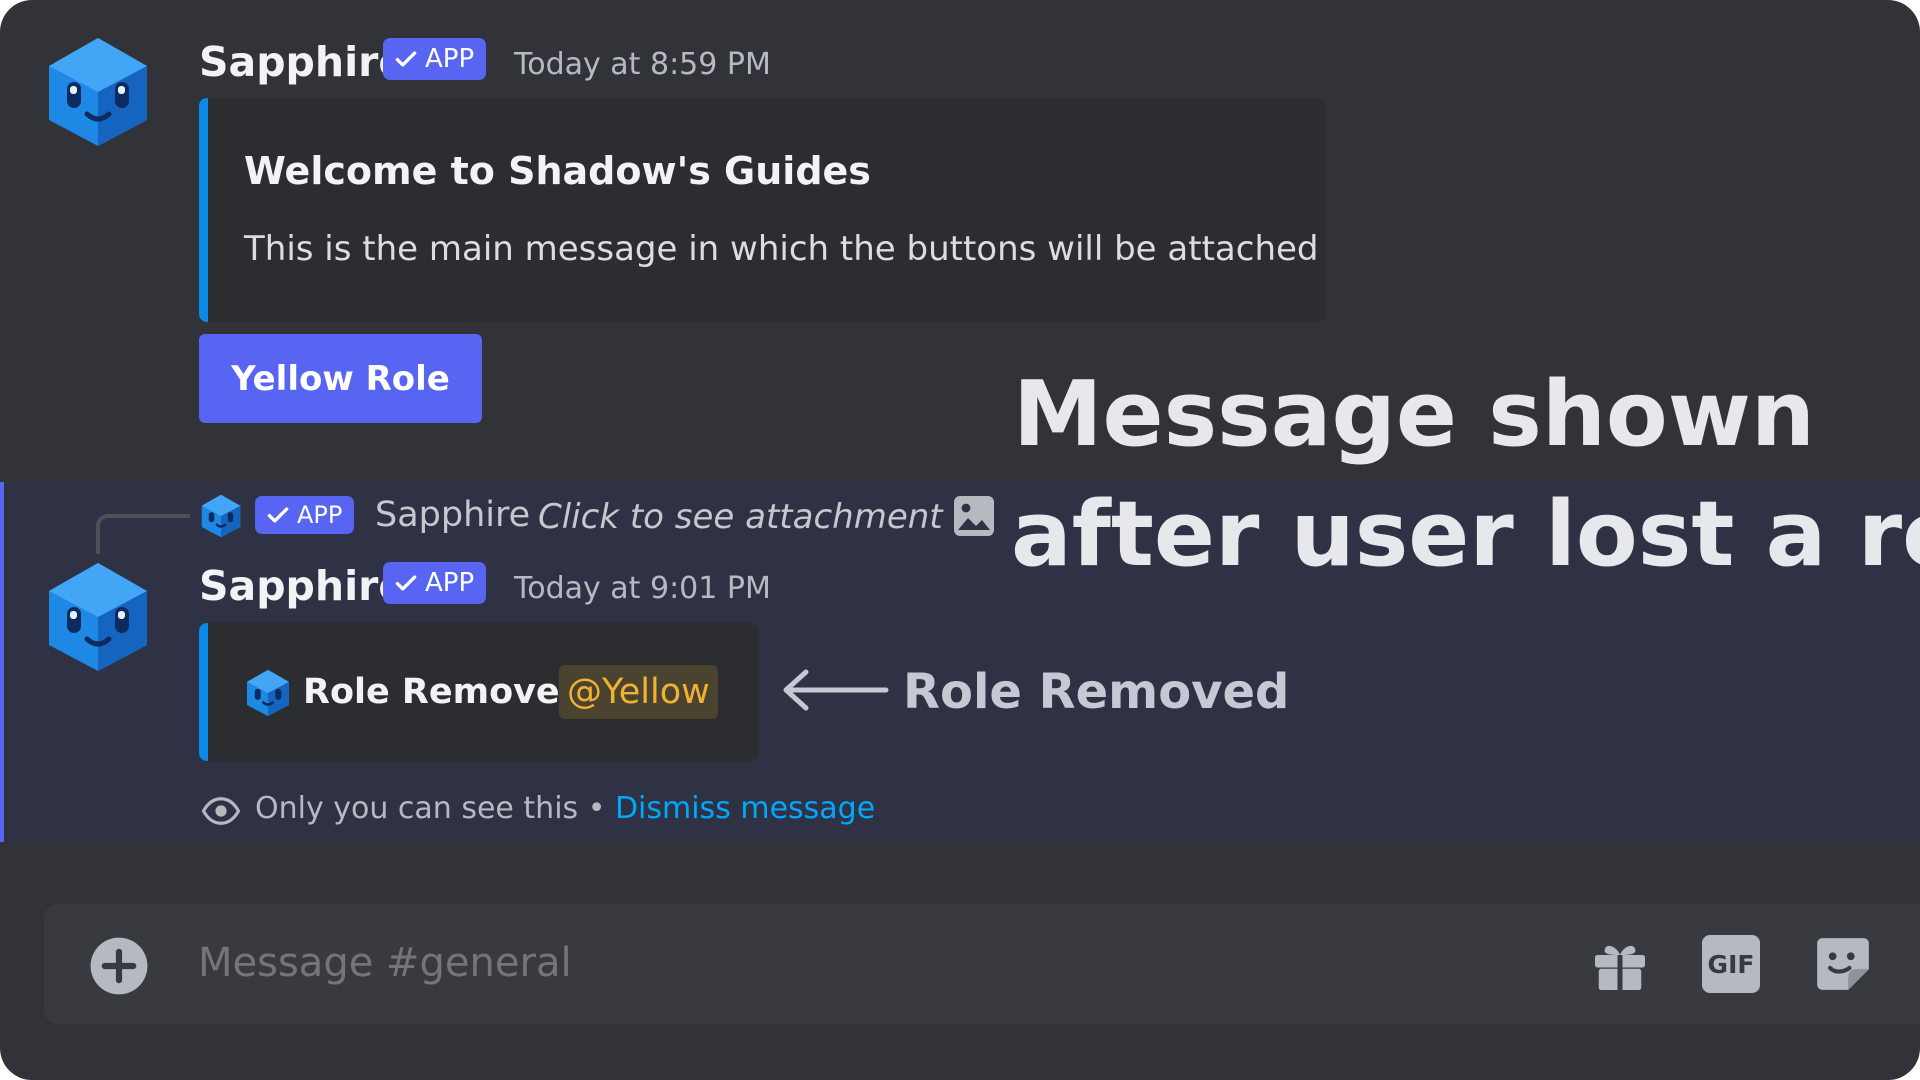 This screenshot has width=1920, height=1080. Describe the element at coordinates (430, 808) in the screenshot. I see `ephemeral-notice-text: Only you can see this •` at that location.